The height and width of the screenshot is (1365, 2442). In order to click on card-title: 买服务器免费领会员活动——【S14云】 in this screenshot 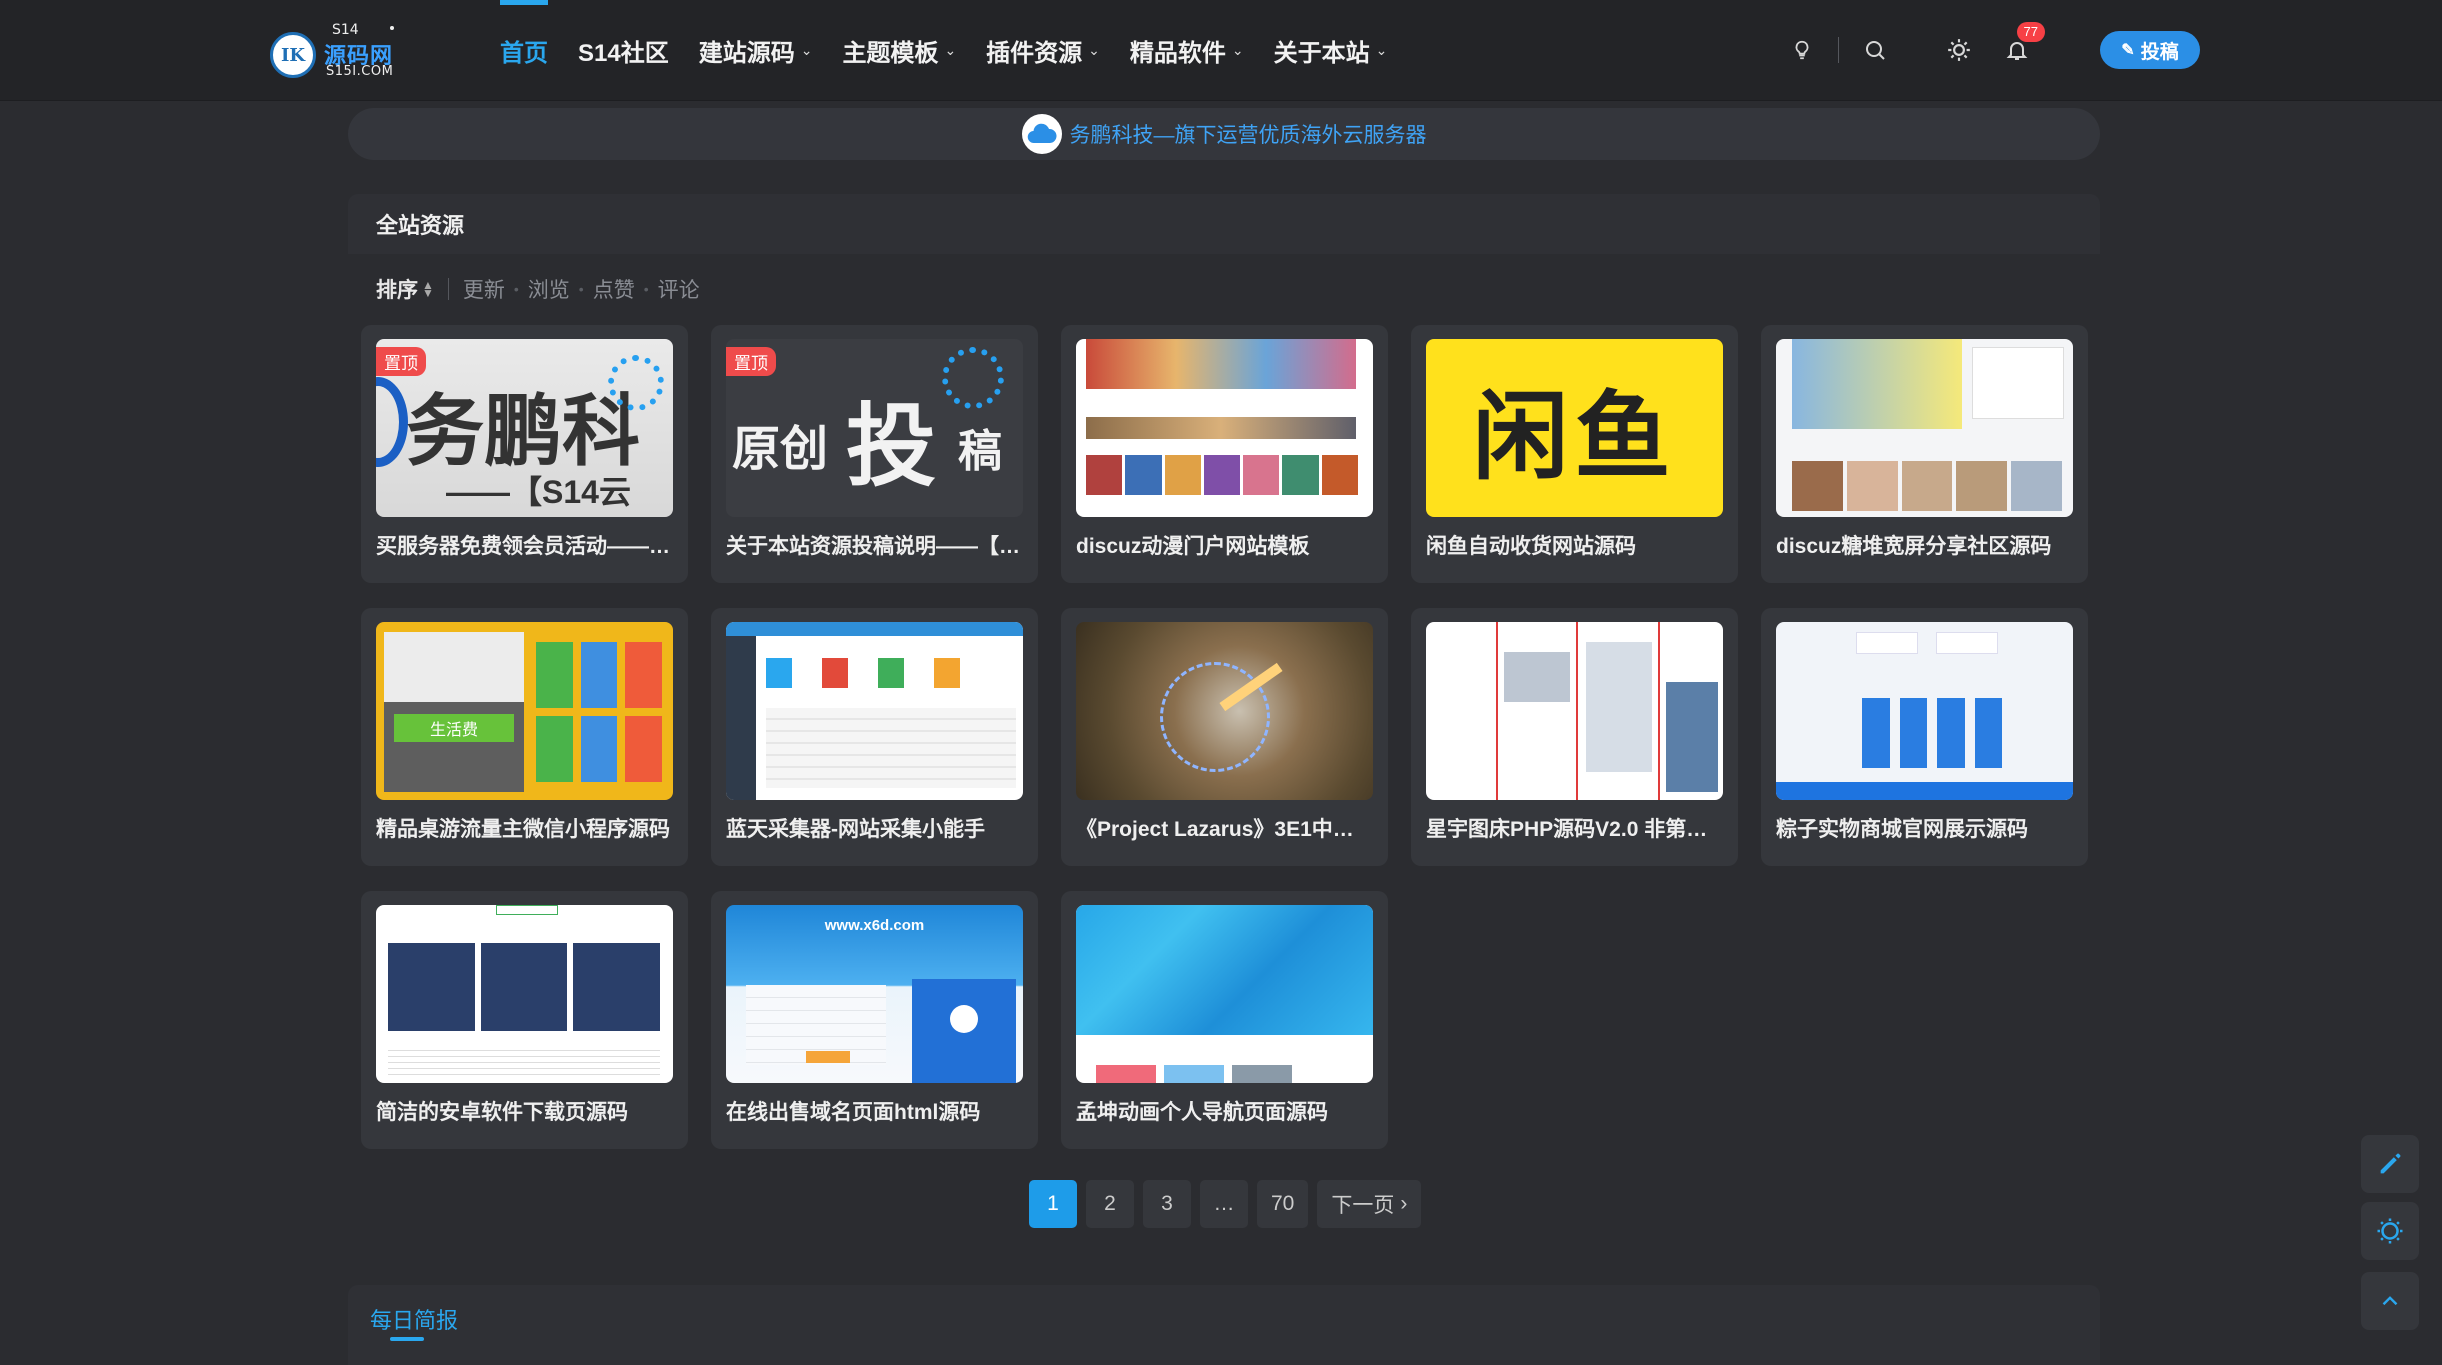, I will do `click(524, 546)`.